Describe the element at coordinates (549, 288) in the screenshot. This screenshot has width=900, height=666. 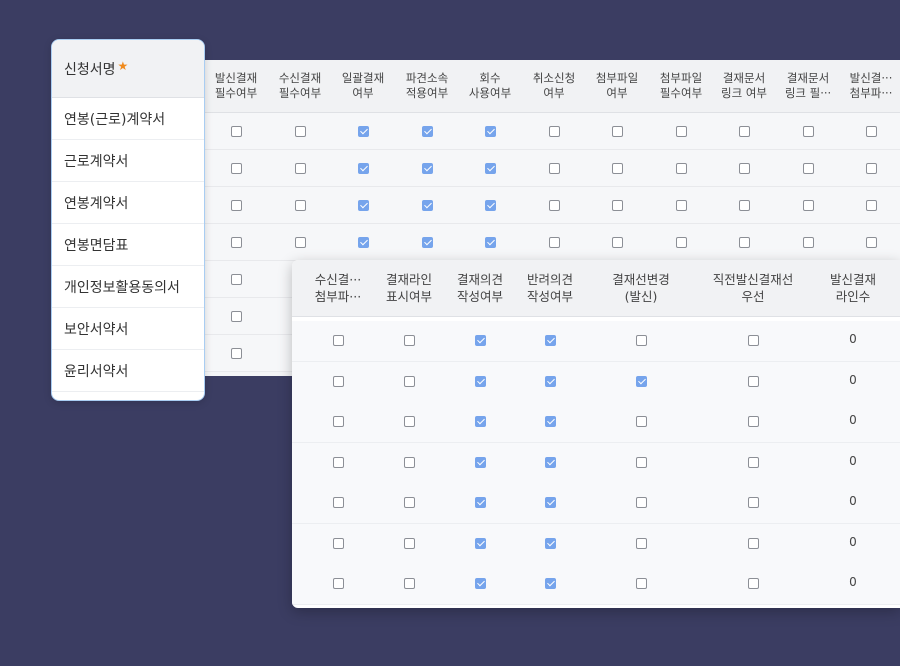
I see `front-column-header: 반려의견 작성여부` at that location.